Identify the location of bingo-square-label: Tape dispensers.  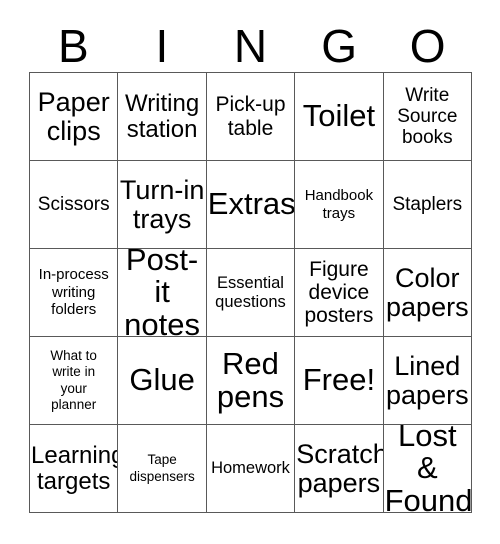
(162, 468).